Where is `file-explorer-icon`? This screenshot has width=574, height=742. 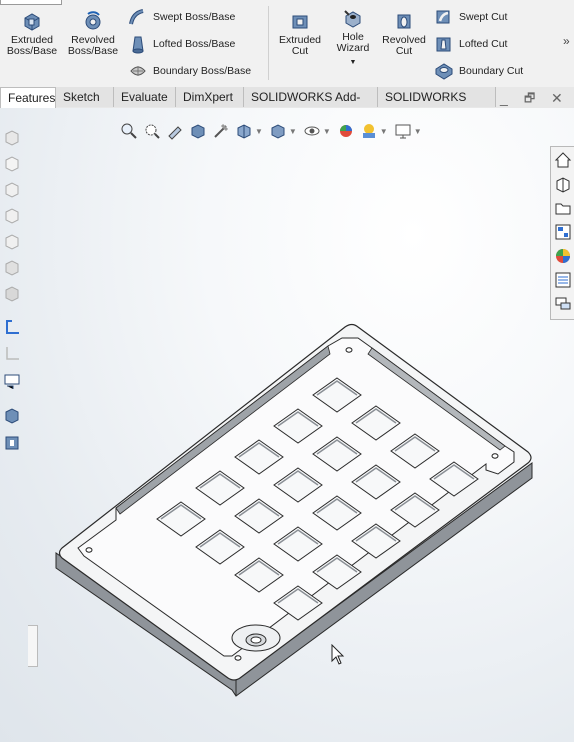
file-explorer-icon is located at coordinates (563, 208).